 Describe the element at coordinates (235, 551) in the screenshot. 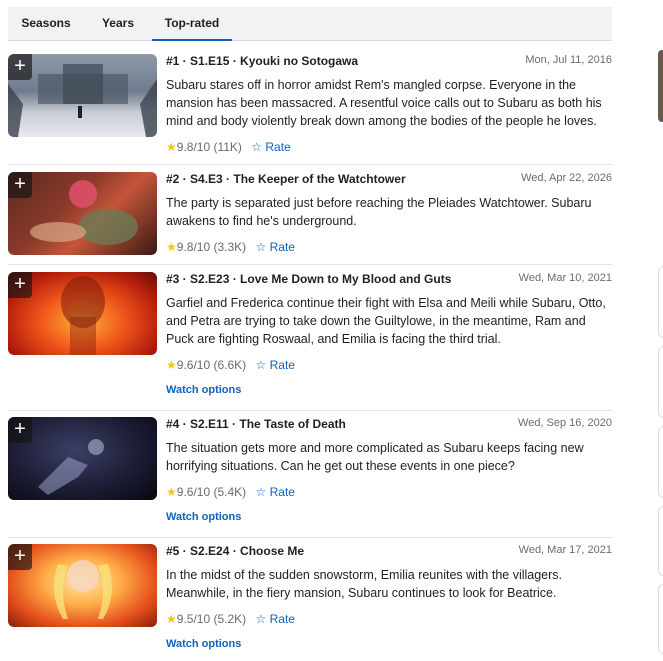

I see `episode-title: #5 · S2.E24 · Choose Me` at that location.